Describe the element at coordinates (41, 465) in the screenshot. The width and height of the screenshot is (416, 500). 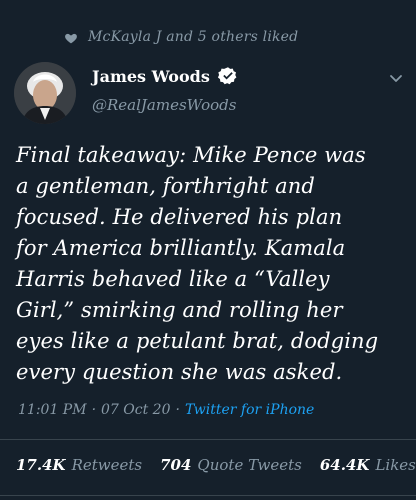
I see `retweets-count: 17.4K` at that location.